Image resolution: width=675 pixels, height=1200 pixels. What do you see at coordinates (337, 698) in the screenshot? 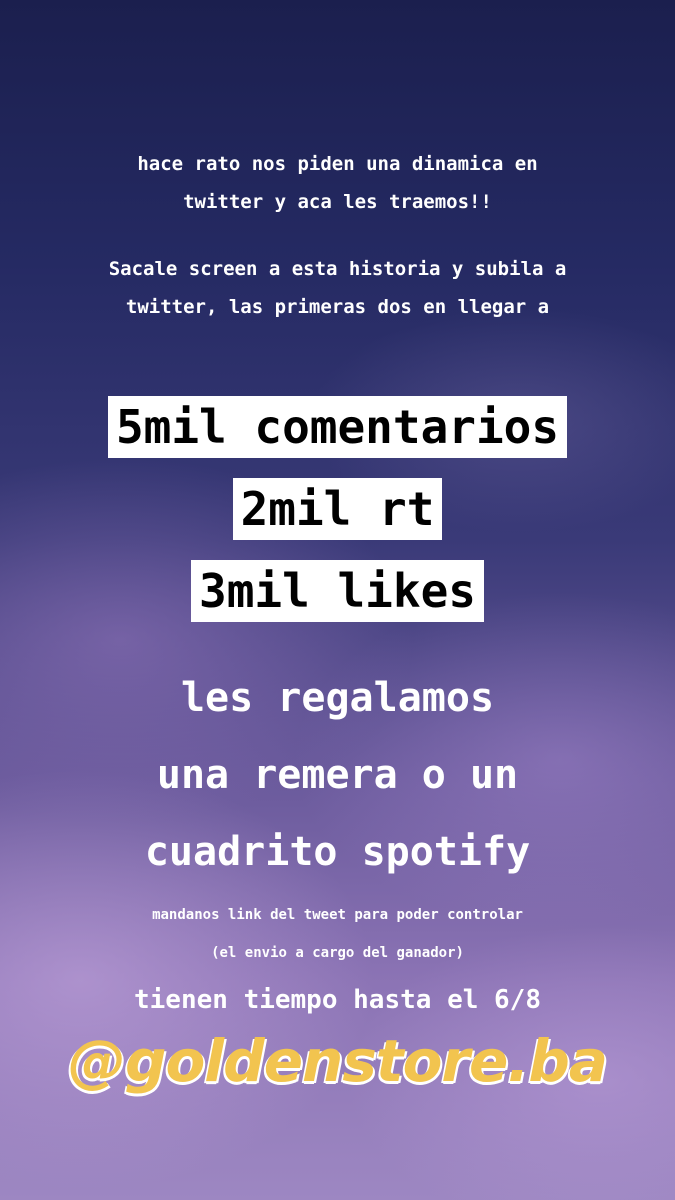
I see `prize-line-1: les regalamos` at bounding box center [337, 698].